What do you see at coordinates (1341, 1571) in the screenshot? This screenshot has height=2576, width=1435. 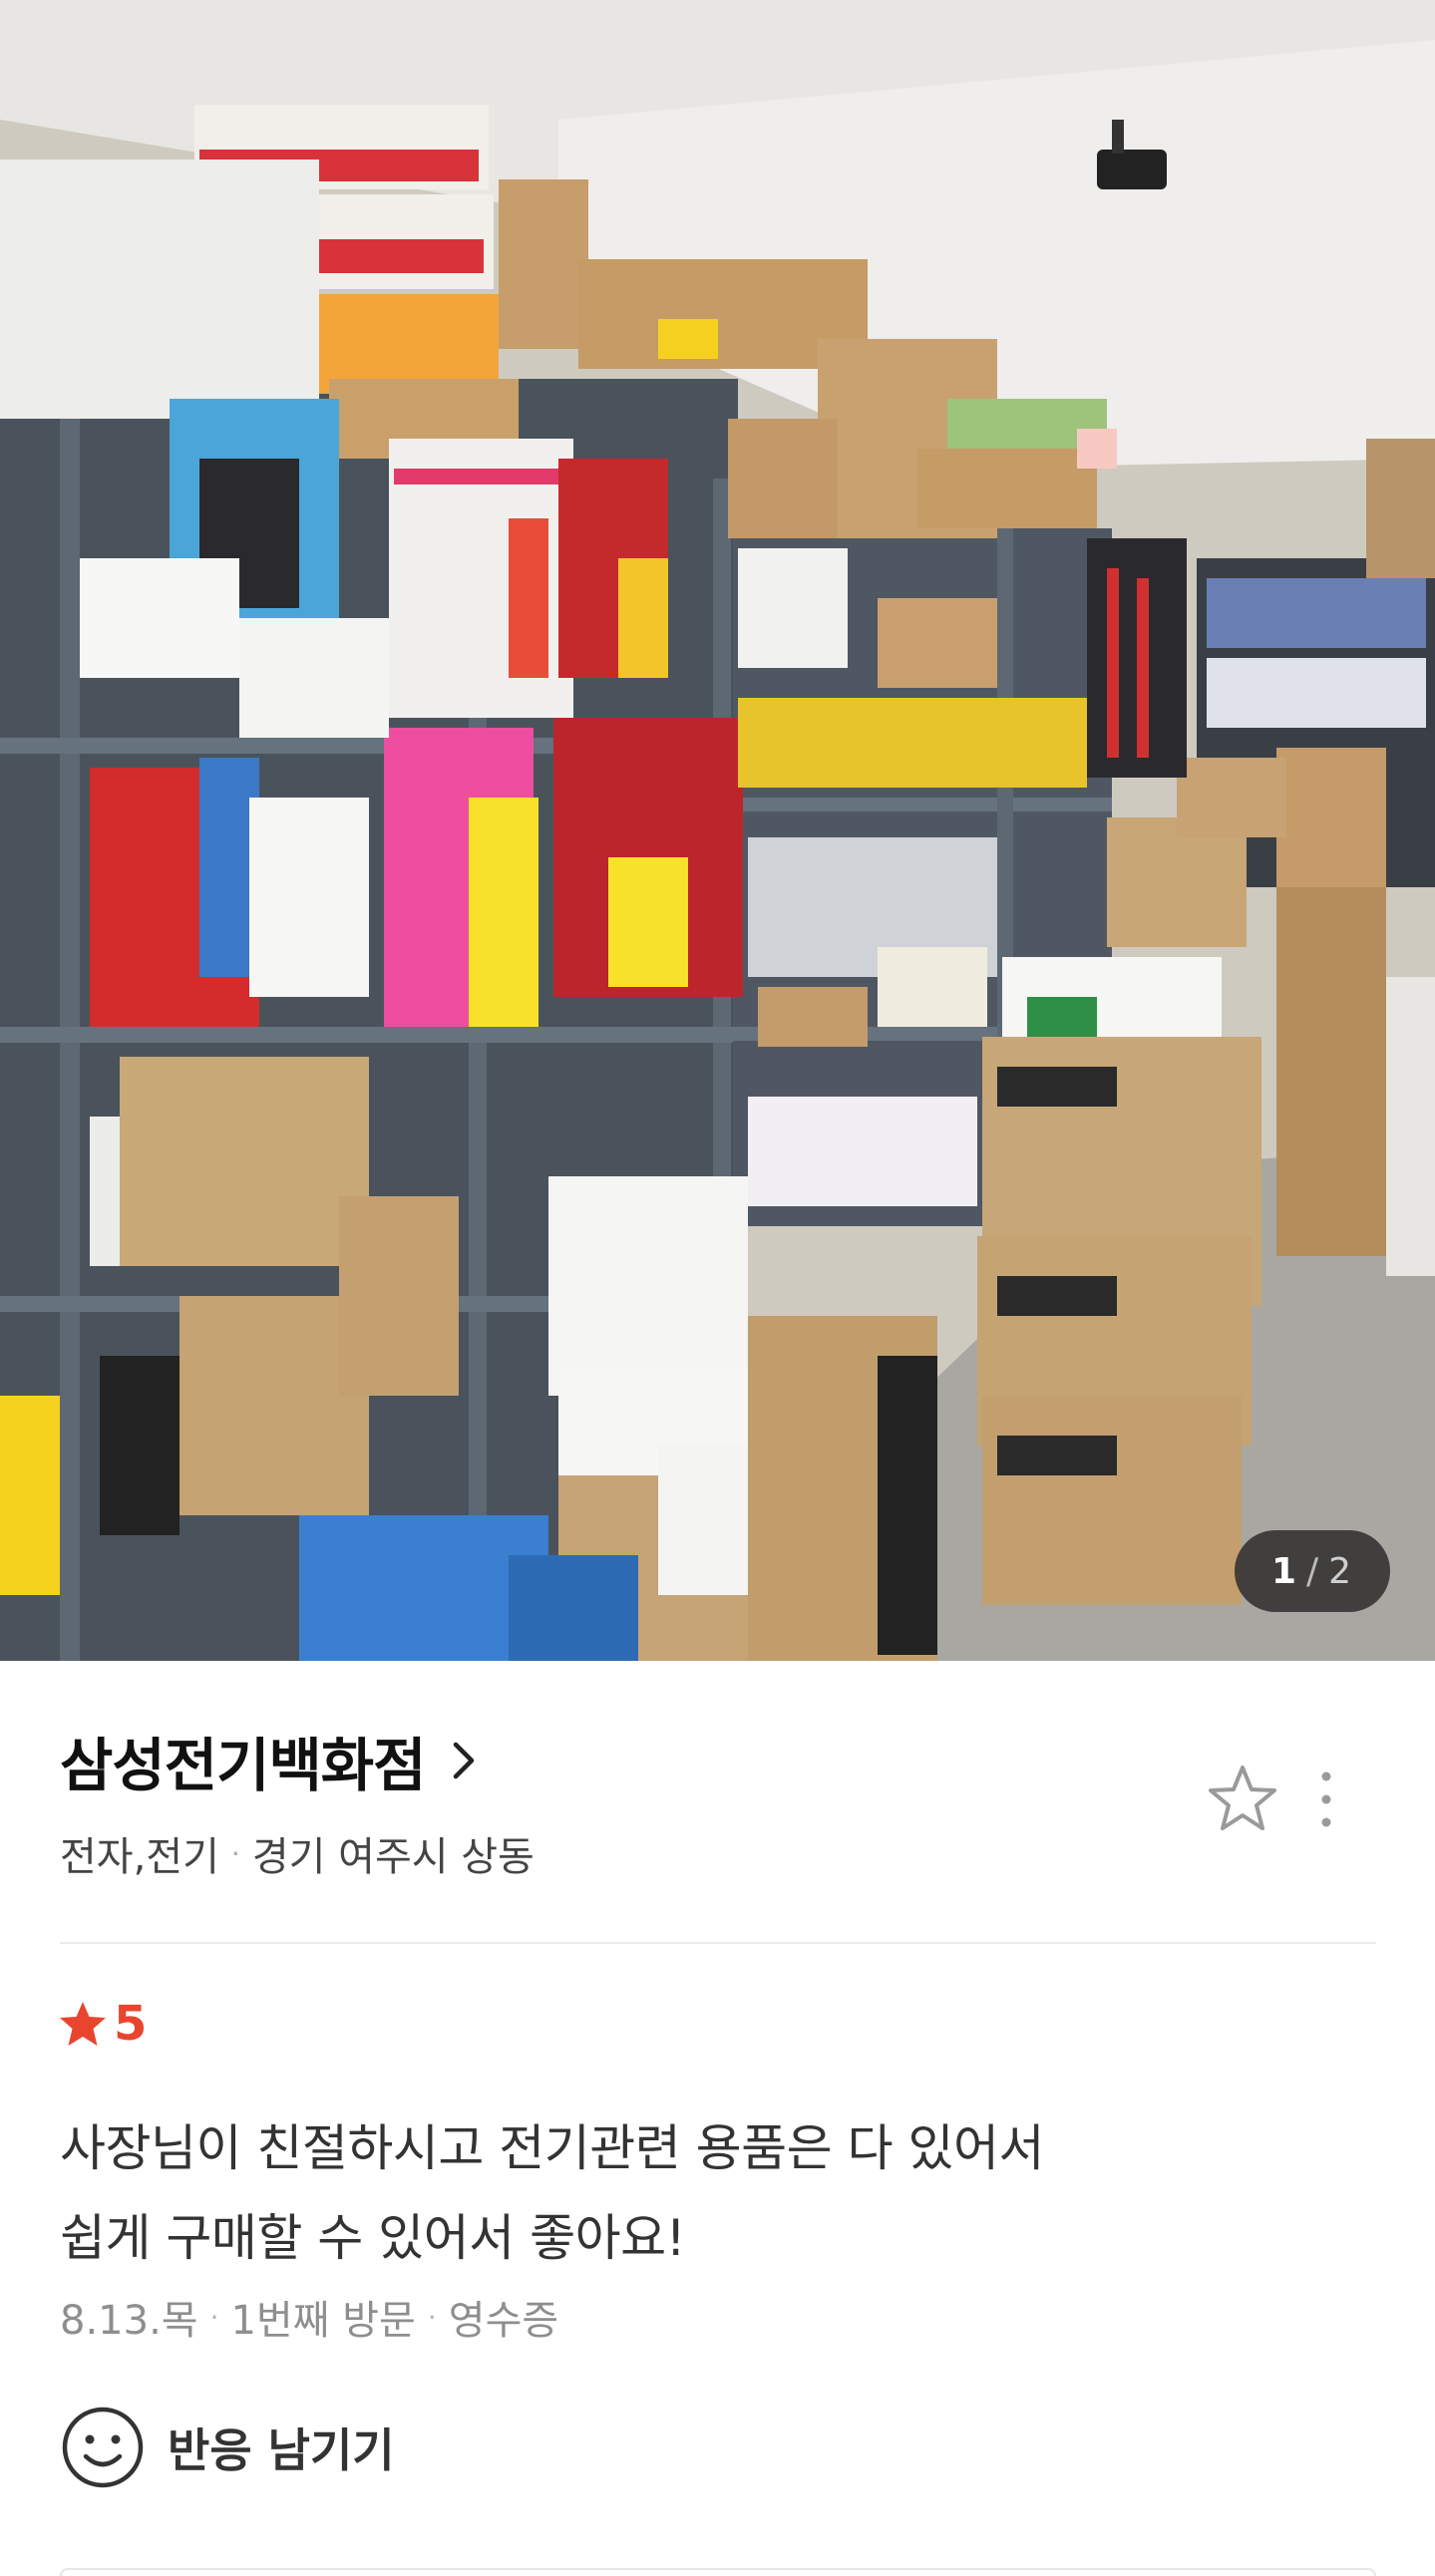 I see `counter-total: 2` at bounding box center [1341, 1571].